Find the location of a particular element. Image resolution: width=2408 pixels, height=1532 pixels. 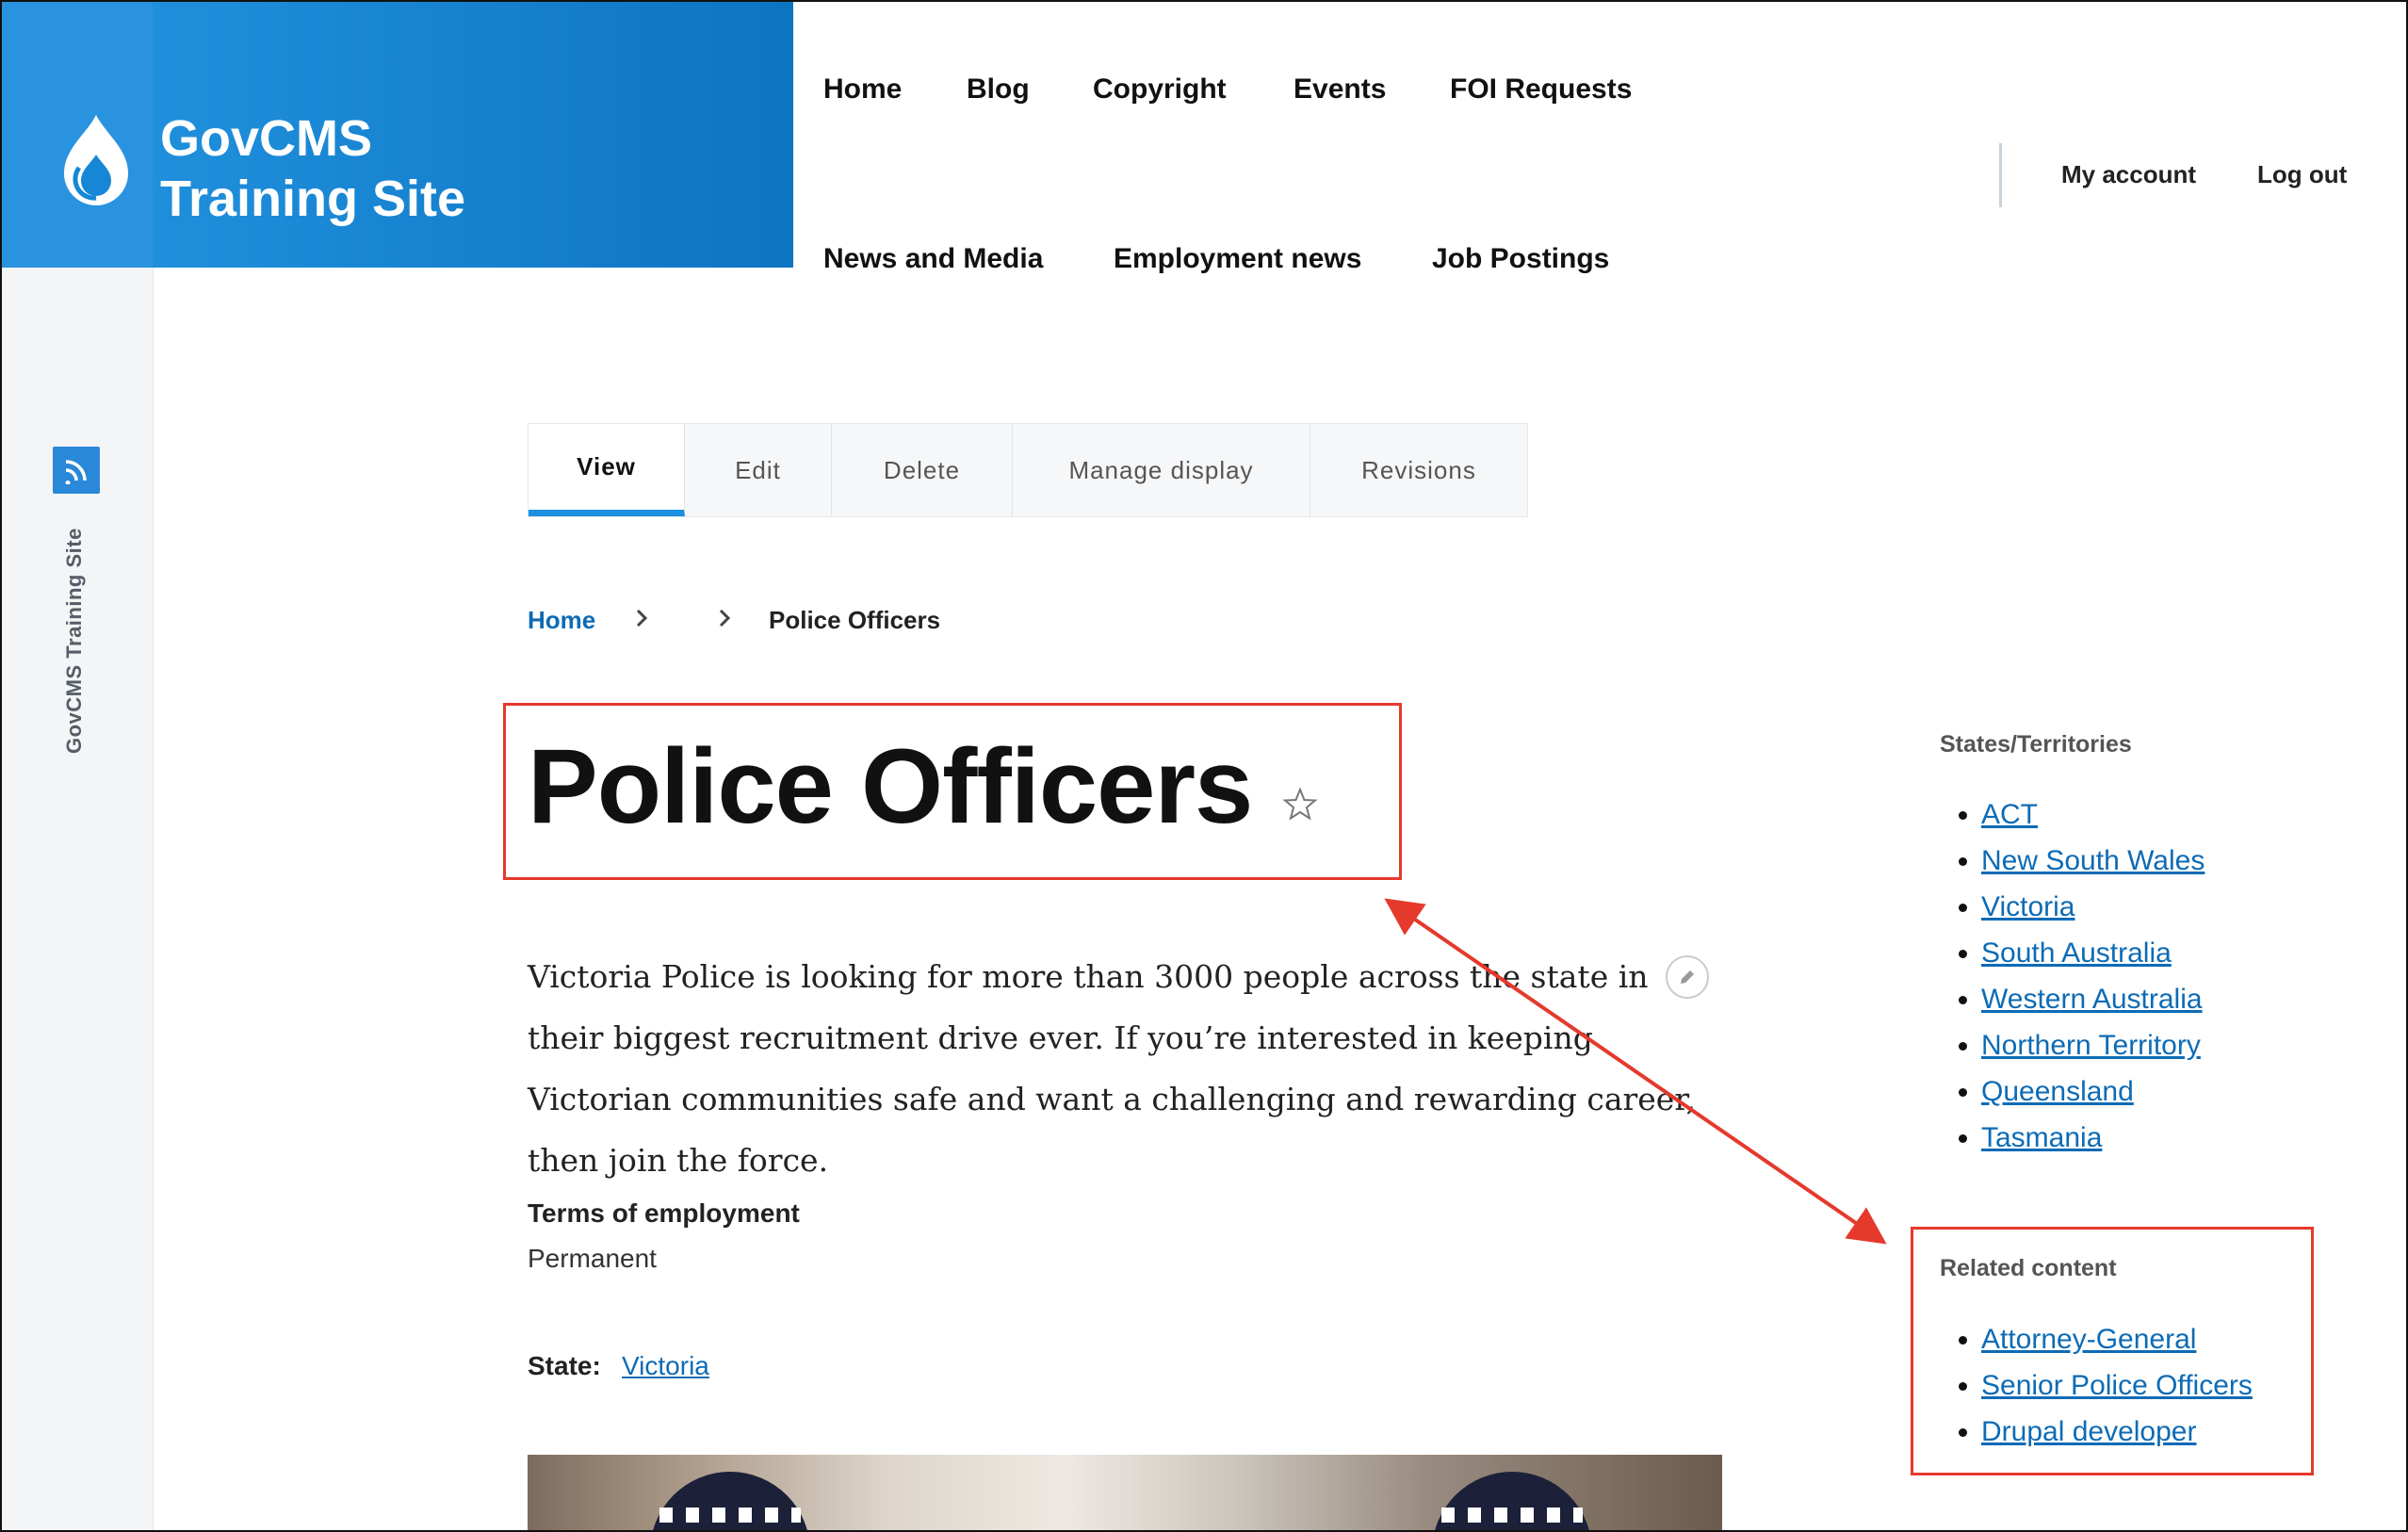

related-link-drupal-developer: Drupal developer is located at coordinates (2088, 1431).